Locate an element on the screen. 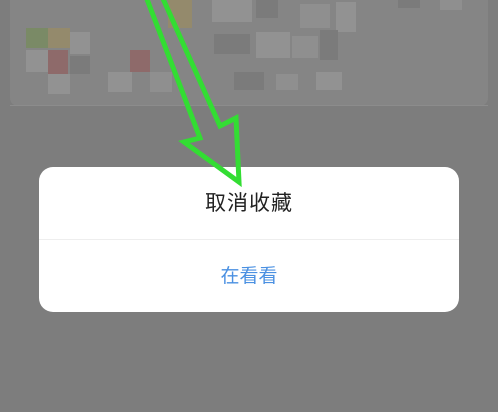  background-divider is located at coordinates (249, 105).